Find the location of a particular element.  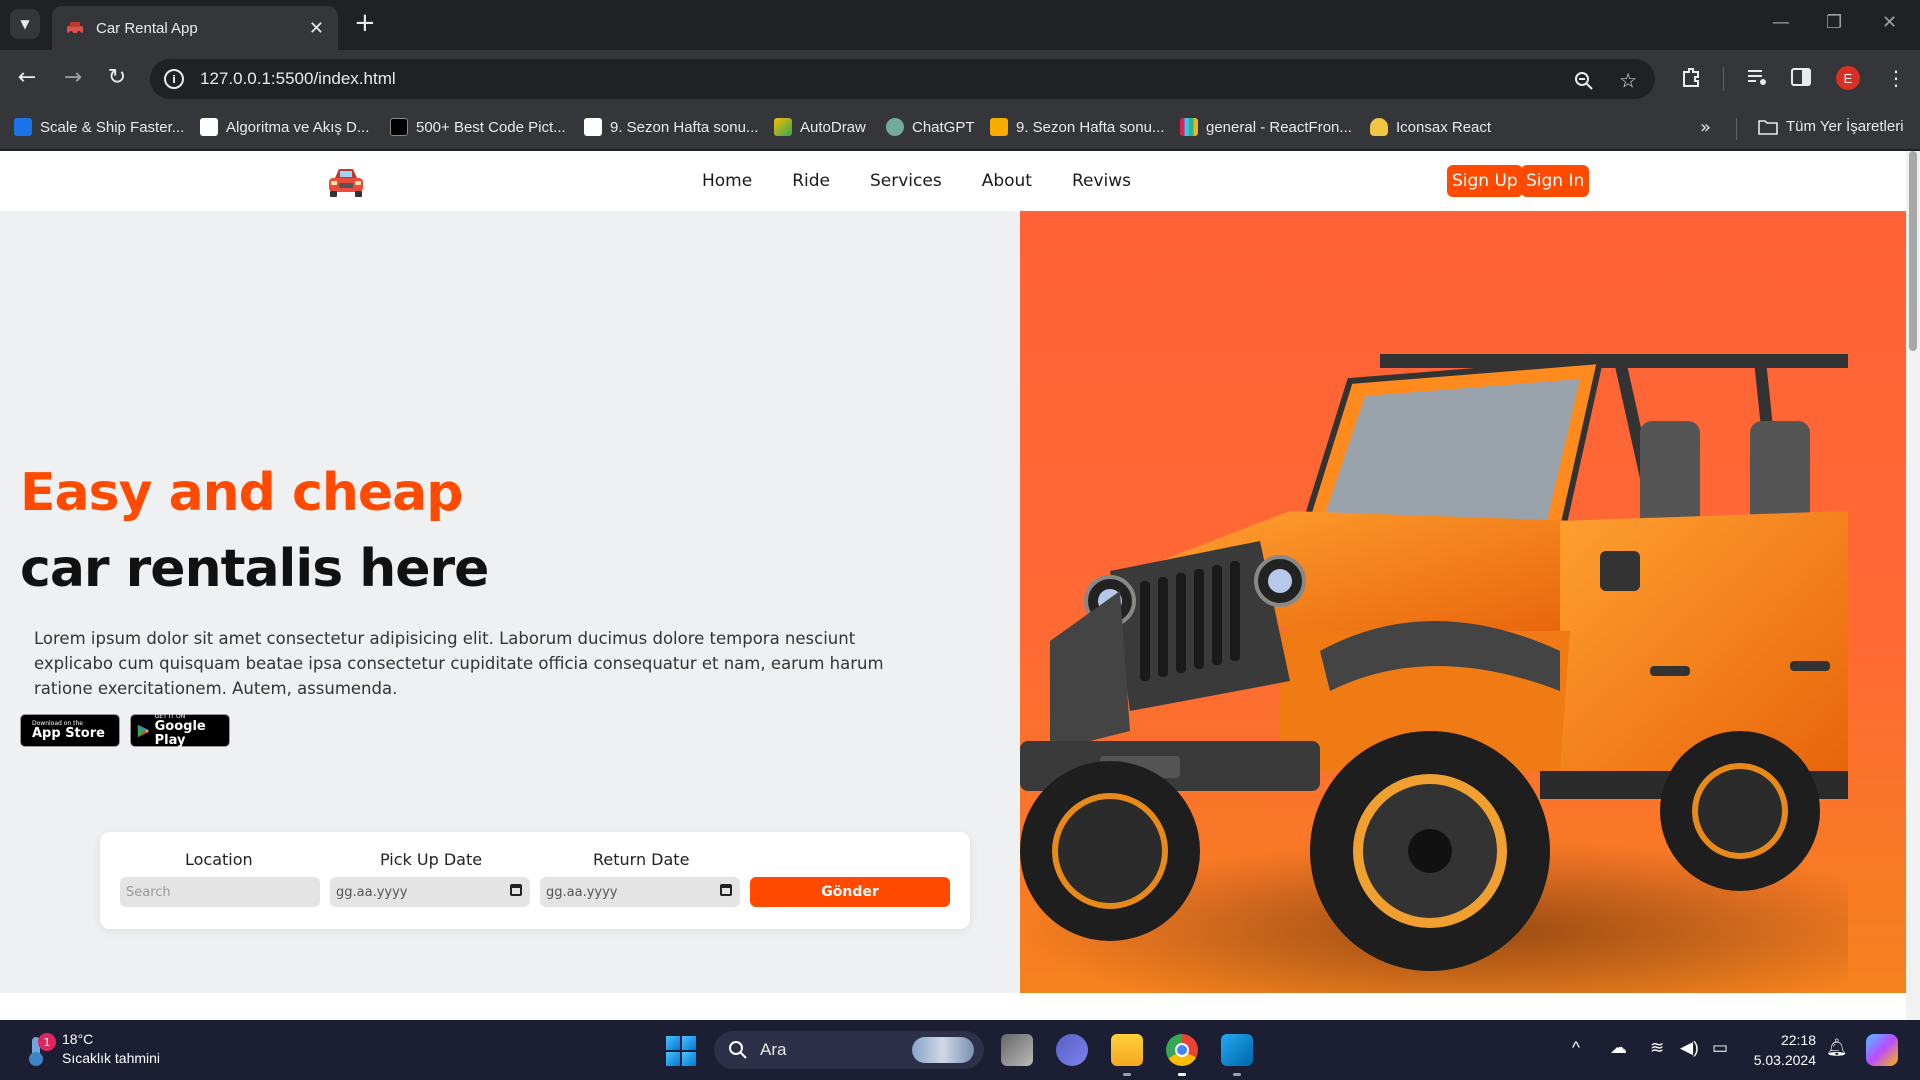

location-search-input: Search is located at coordinates (220, 892).